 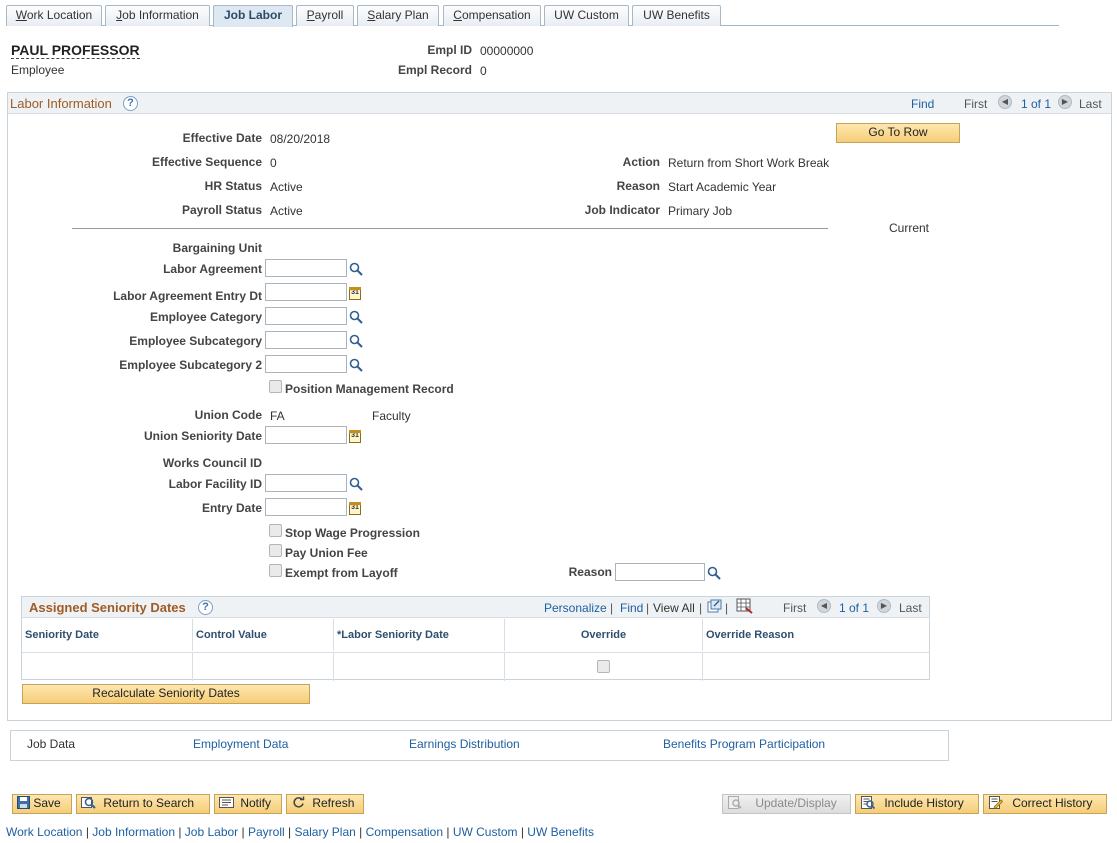 What do you see at coordinates (854, 608) in the screenshot?
I see `grid-row-count: 1 of 1` at bounding box center [854, 608].